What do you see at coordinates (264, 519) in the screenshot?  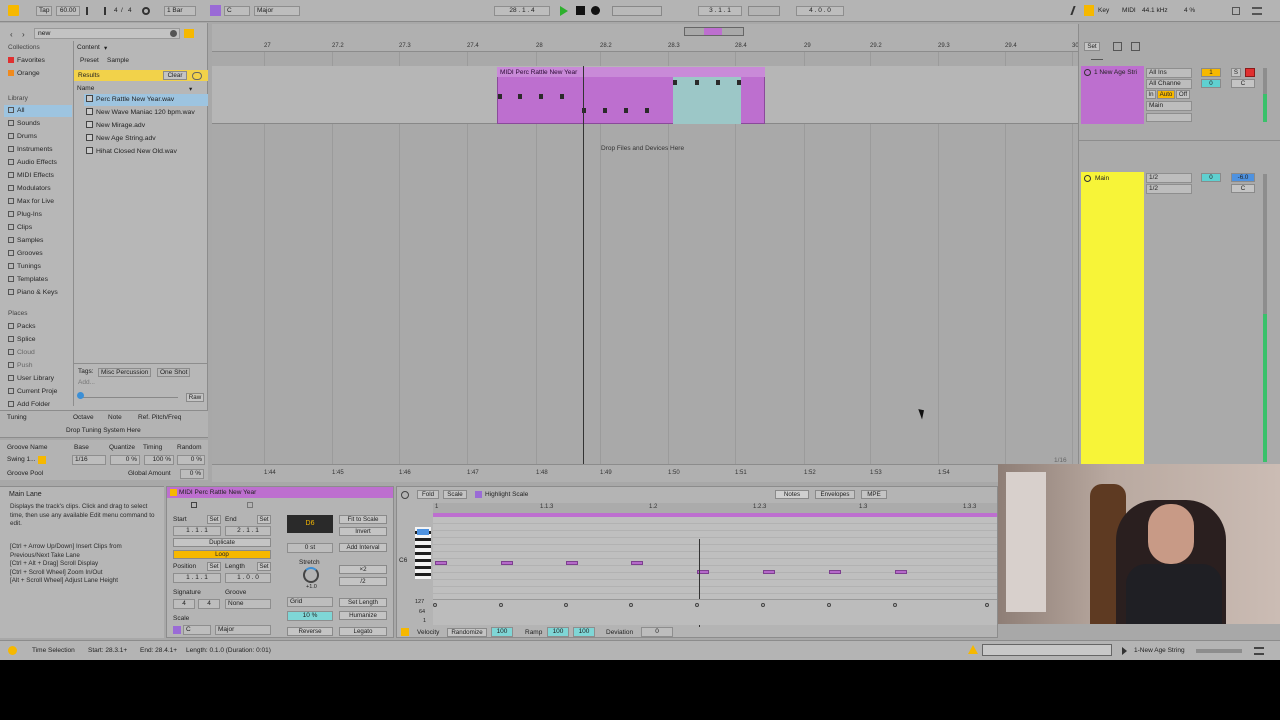 I see `end-set-button: Set` at bounding box center [264, 519].